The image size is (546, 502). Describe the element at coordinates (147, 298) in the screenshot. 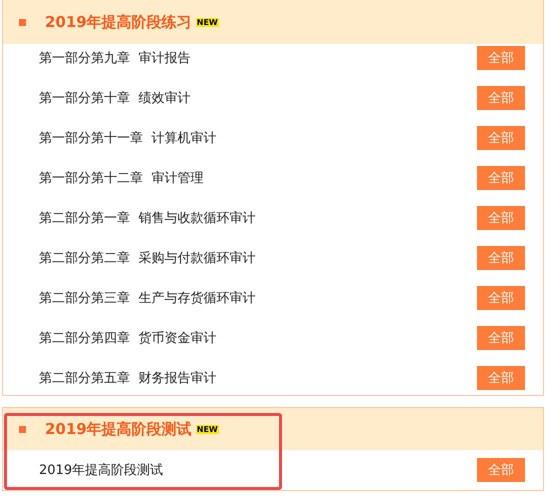

I see `chapter-link: 第二部分第三章 生产与存货循环审计` at that location.